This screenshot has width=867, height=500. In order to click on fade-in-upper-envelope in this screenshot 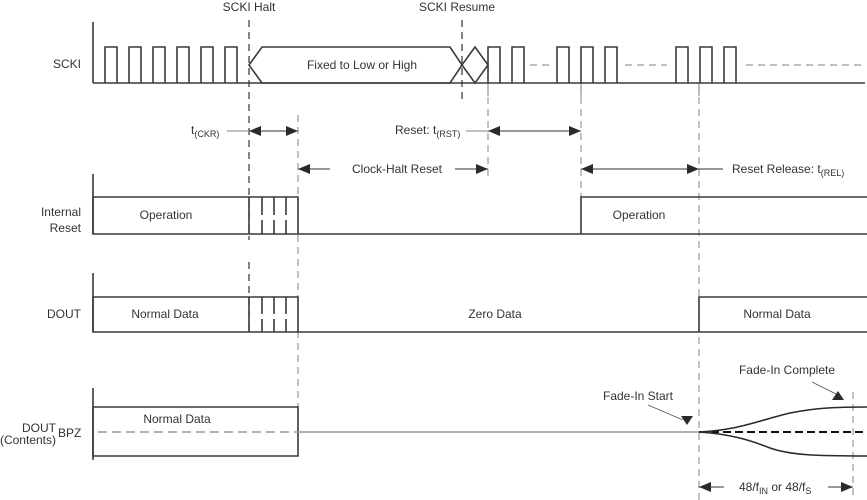, I will do `click(782, 419)`.